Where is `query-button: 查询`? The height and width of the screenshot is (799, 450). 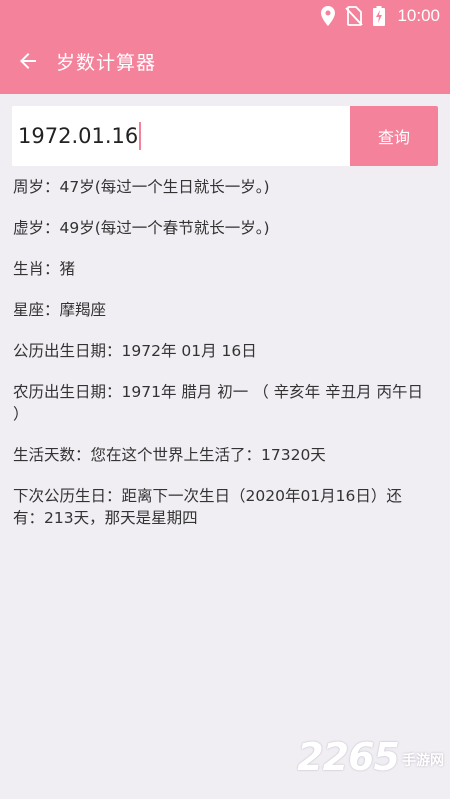
query-button: 查询 is located at coordinates (394, 136).